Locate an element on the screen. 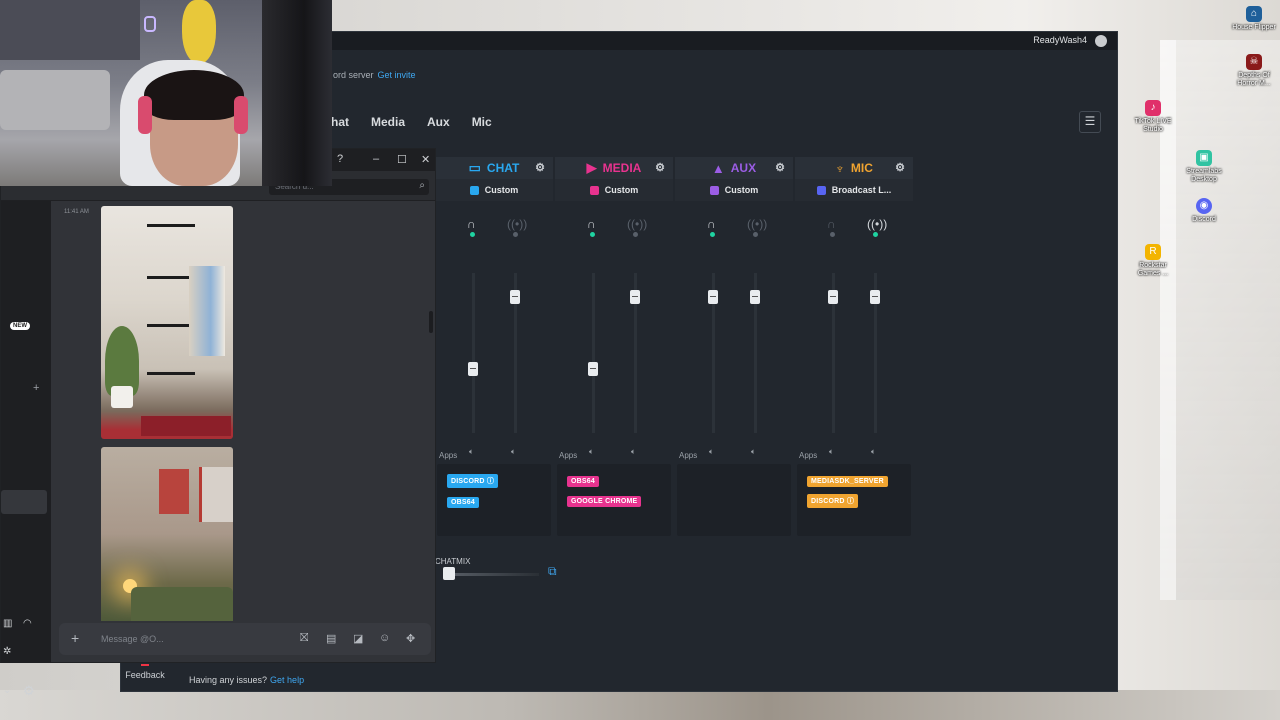 This screenshot has width=1280, height=720. help-icon: ? is located at coordinates (340, 159).